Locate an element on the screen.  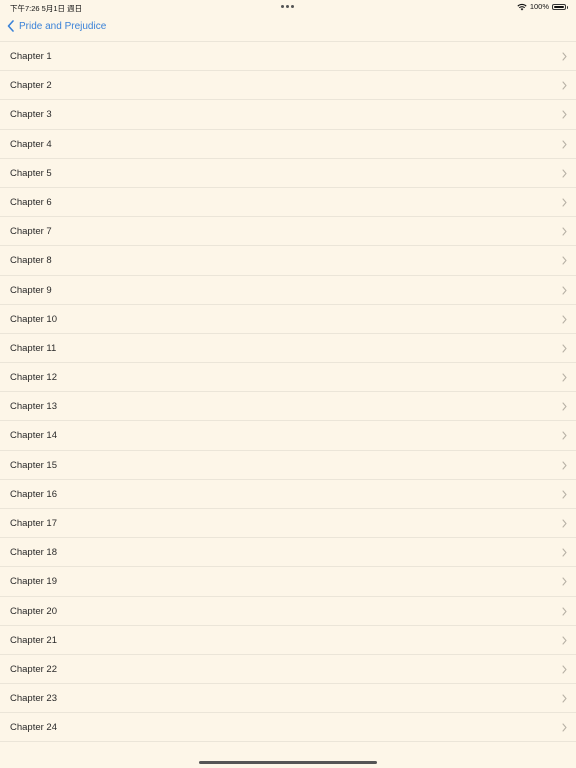
back-button-label: Pride and Prejudice is located at coordinates (63, 26).